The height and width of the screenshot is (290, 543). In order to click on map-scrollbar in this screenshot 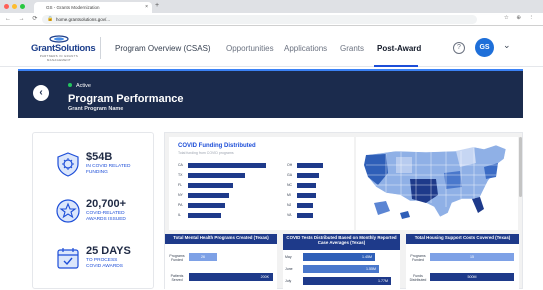, I will do `click(520, 167)`.